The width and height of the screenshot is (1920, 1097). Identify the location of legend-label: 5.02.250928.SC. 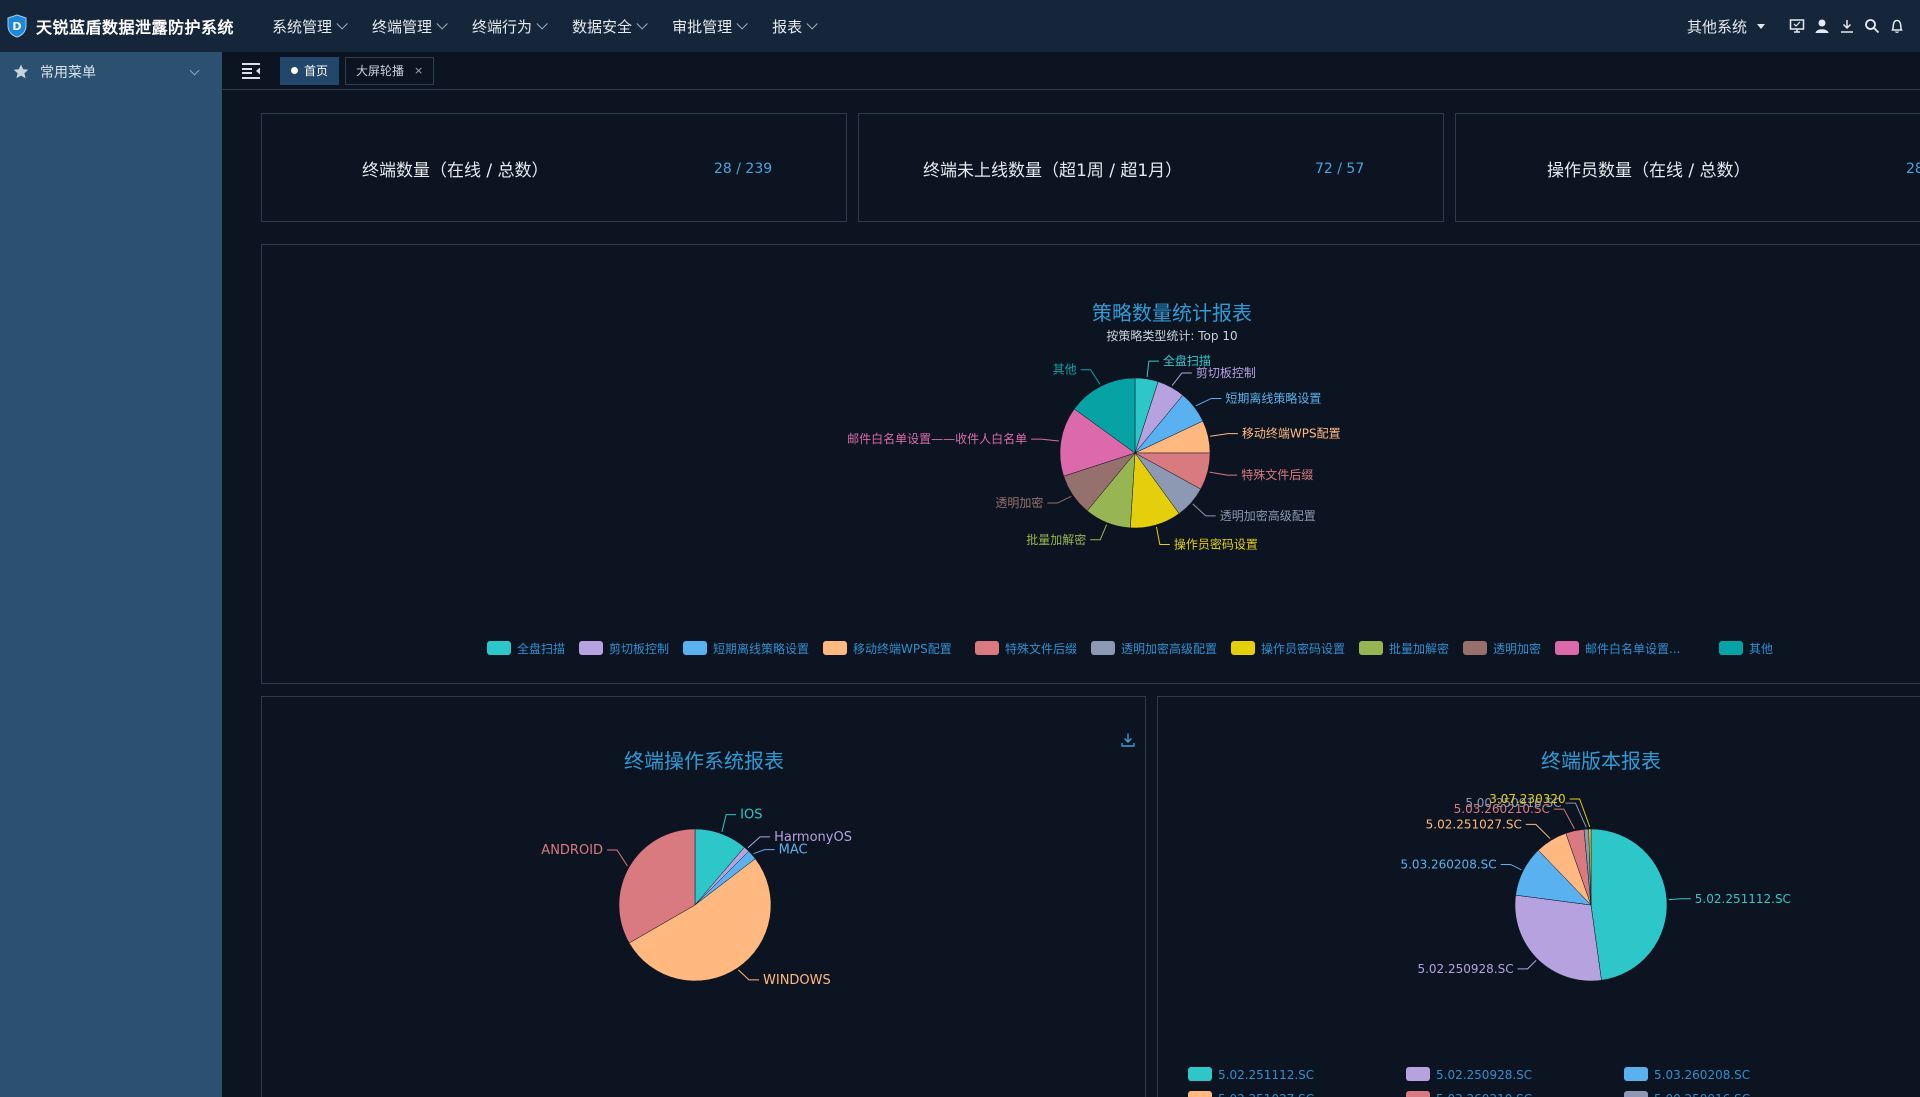
(1484, 1075).